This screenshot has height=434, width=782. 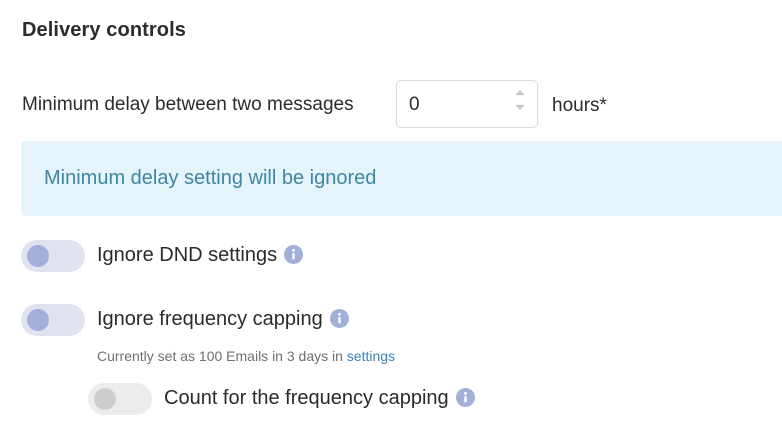 I want to click on ignore-frequency-capping-toggle, so click(x=53, y=320).